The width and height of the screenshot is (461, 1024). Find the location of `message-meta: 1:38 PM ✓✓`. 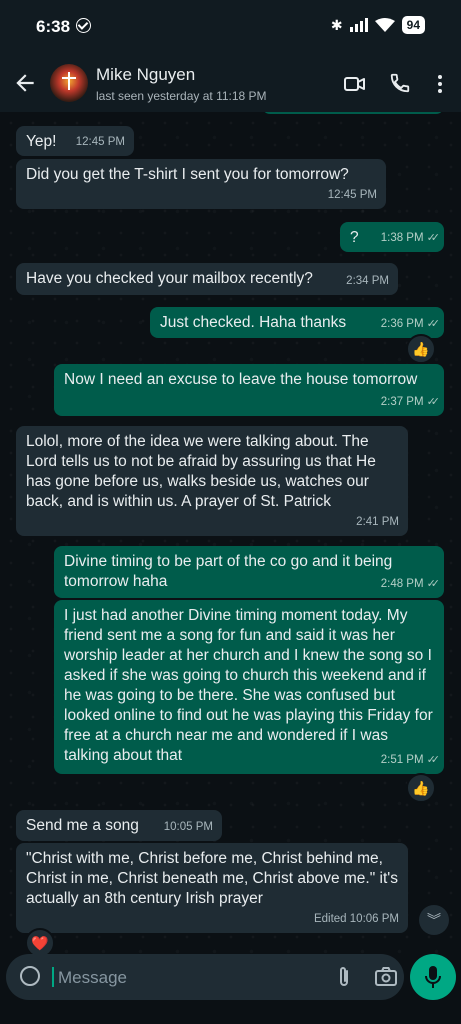

message-meta: 1:38 PM ✓✓ is located at coordinates (410, 238).